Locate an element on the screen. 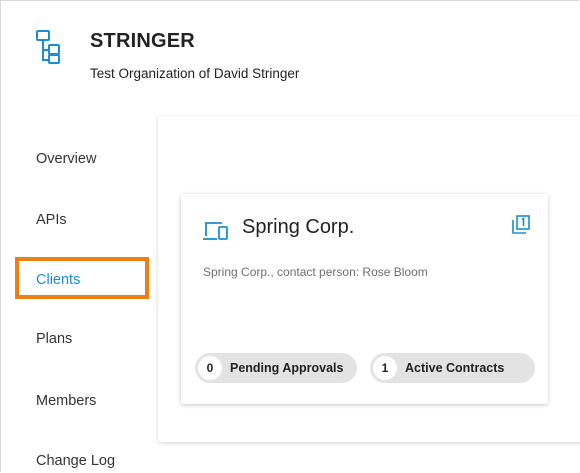 The height and width of the screenshot is (473, 580). pending-approvals-count: 0 is located at coordinates (210, 368).